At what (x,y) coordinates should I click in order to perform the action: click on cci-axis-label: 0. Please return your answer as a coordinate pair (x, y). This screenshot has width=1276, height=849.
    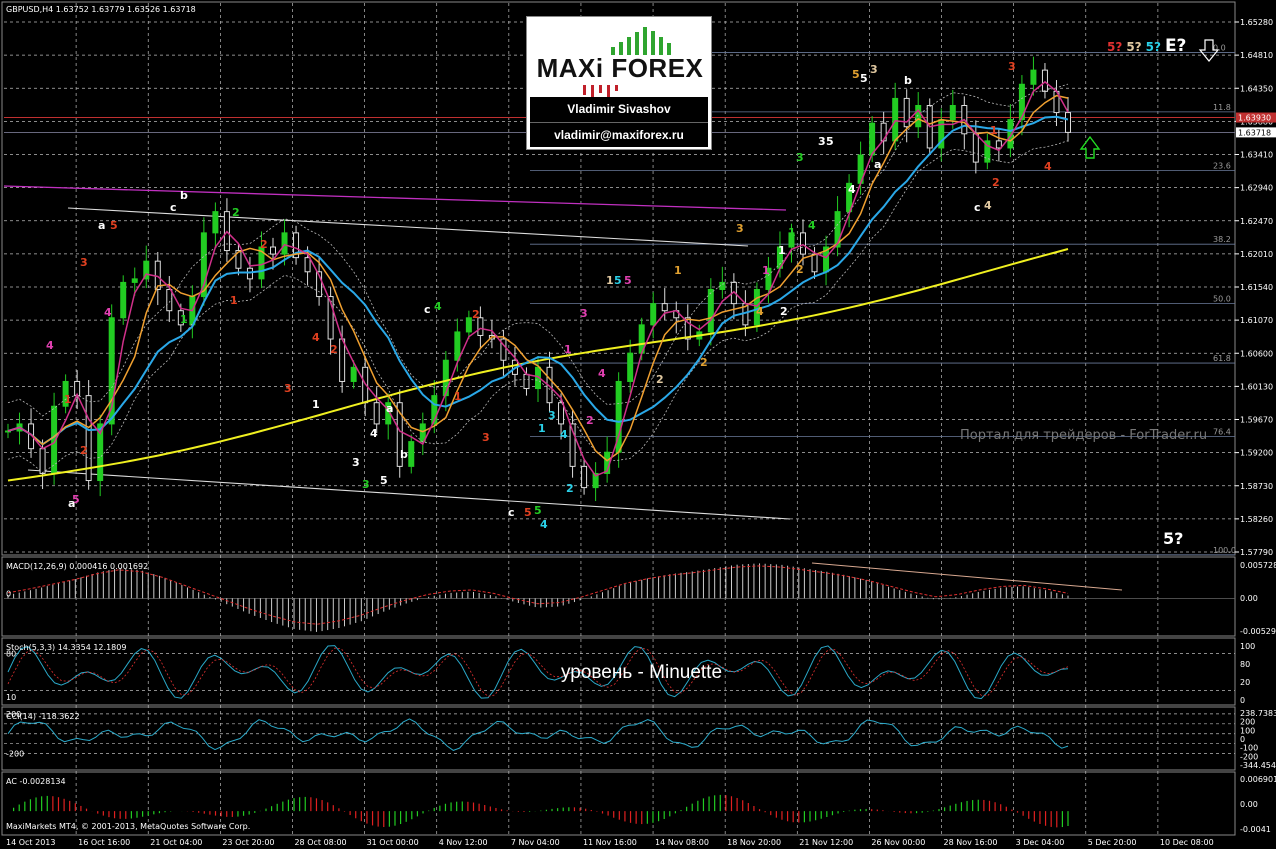
    Looking at the image, I should click on (1242, 739).